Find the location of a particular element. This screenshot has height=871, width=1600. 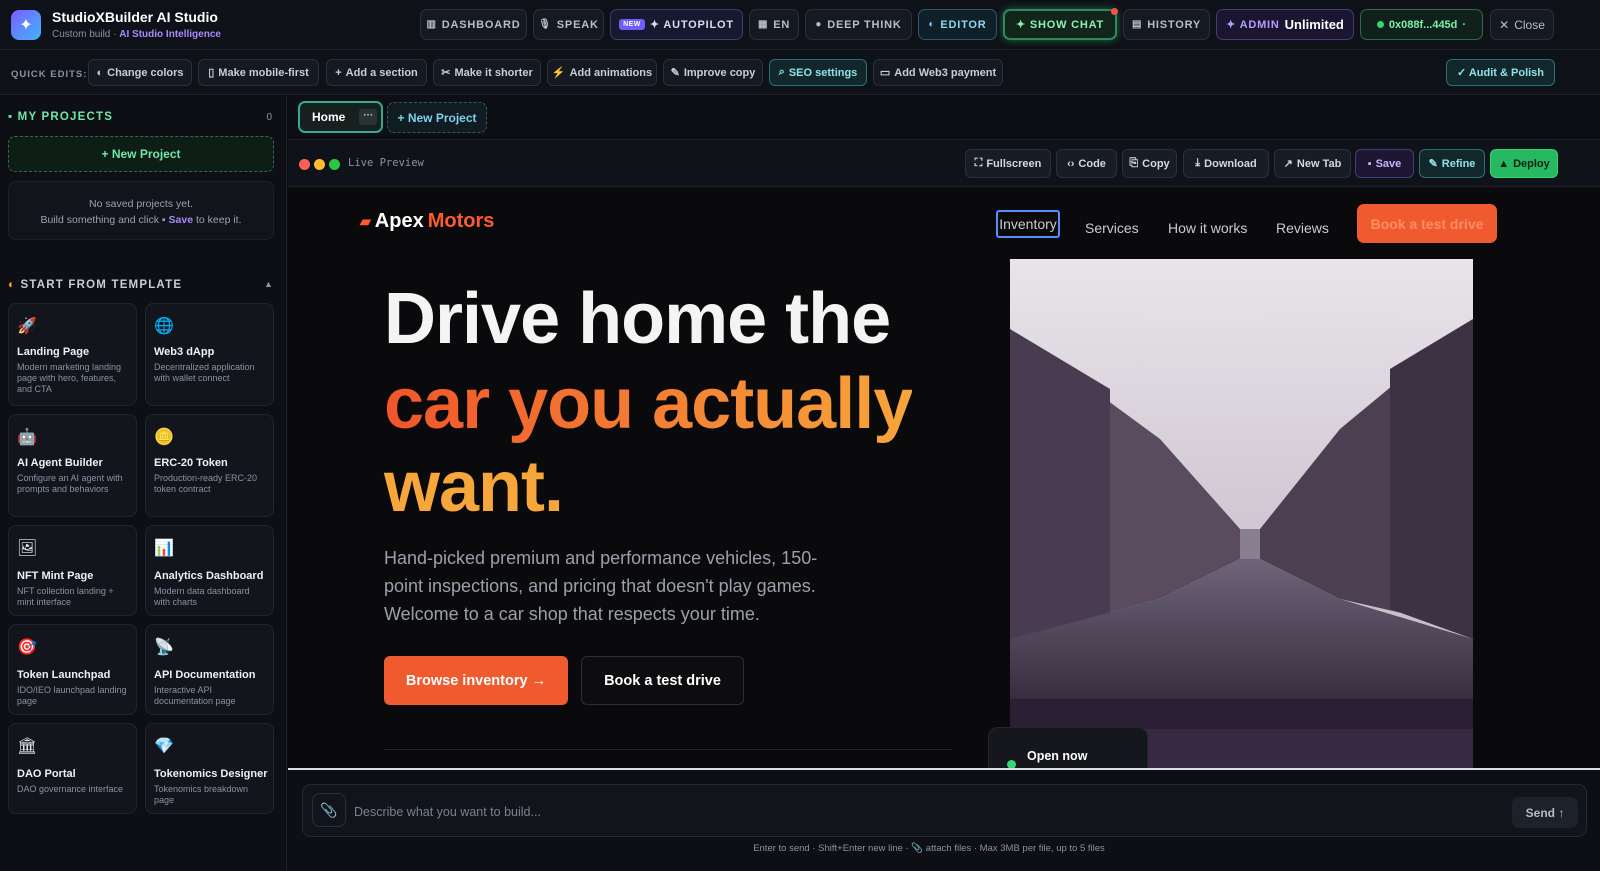

nav-services: Services is located at coordinates (1112, 228).